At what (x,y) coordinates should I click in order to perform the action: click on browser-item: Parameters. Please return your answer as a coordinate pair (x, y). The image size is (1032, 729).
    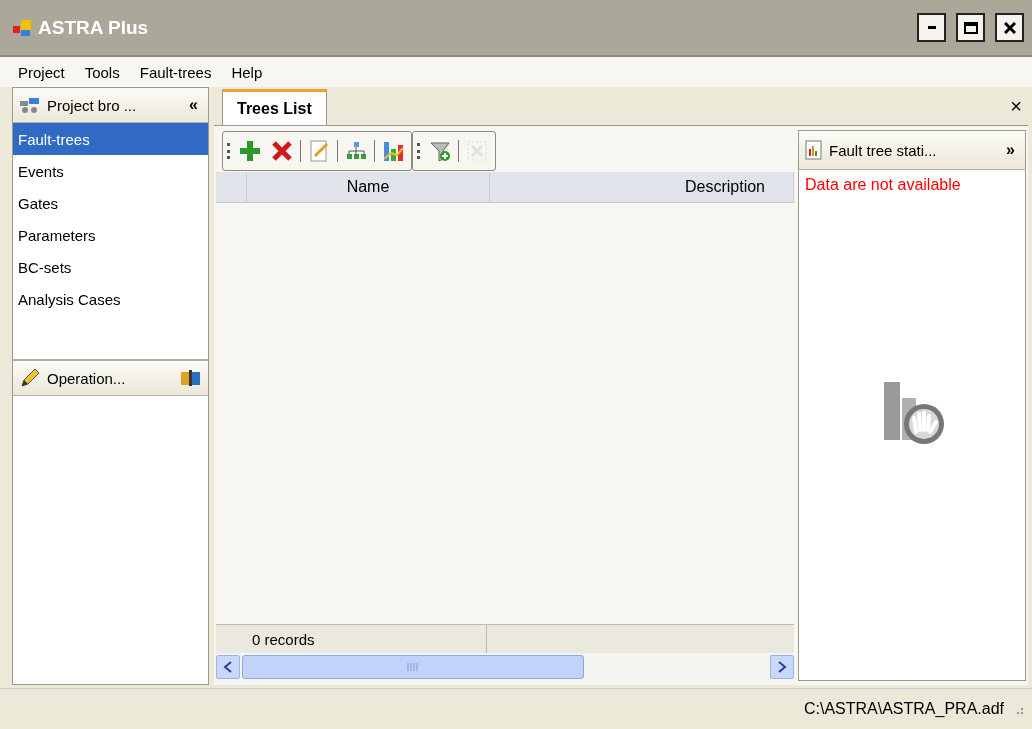
    Looking at the image, I should click on (110, 235).